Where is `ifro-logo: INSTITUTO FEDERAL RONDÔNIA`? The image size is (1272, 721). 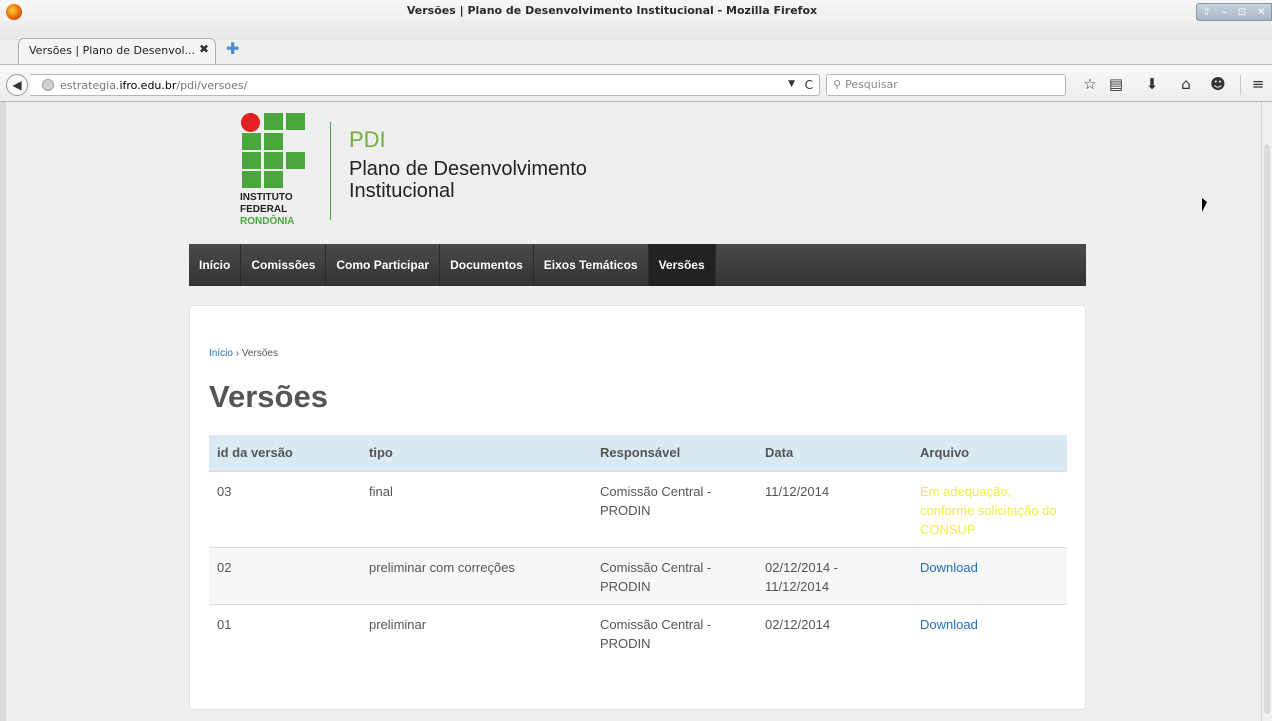
ifro-logo: INSTITUTO FEDERAL RONDÔNIA is located at coordinates (280, 168).